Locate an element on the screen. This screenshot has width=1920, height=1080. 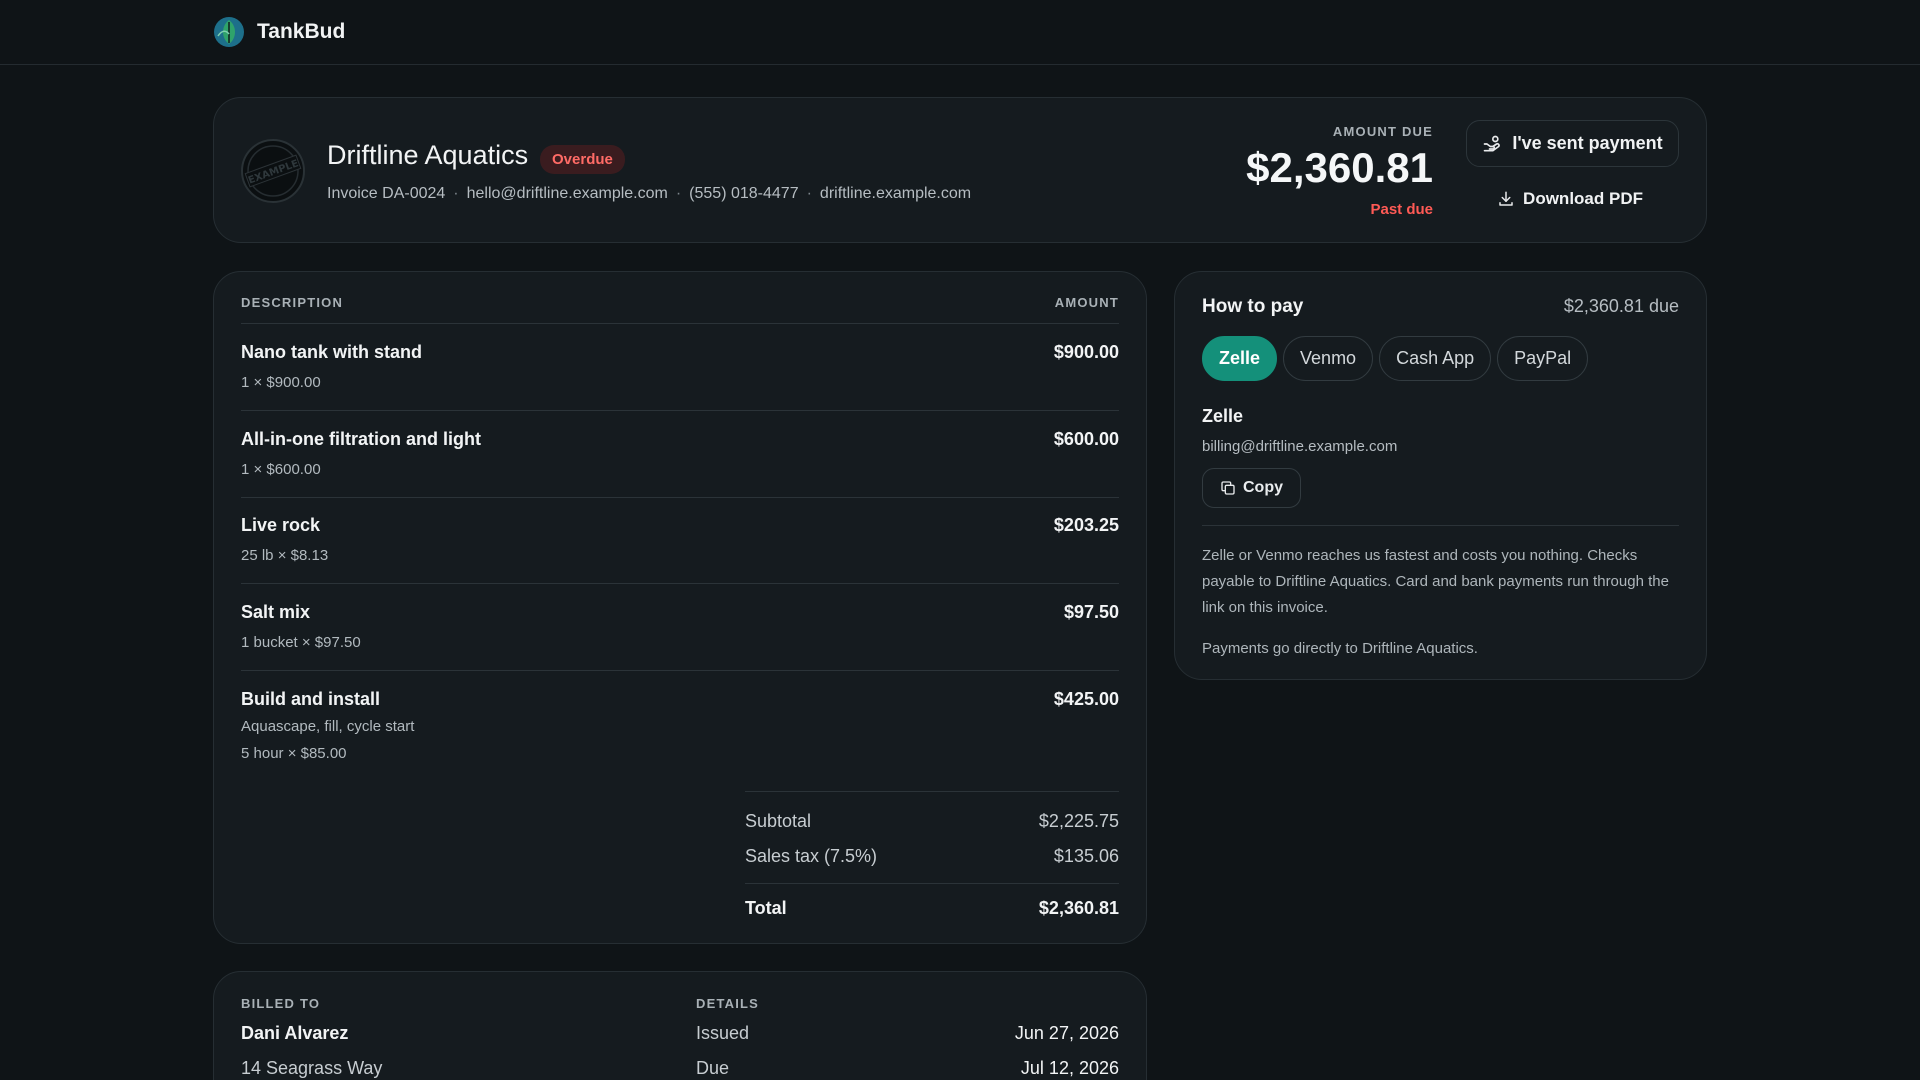
amount-due-label: AMOUNT DUE is located at coordinates (1382, 131).